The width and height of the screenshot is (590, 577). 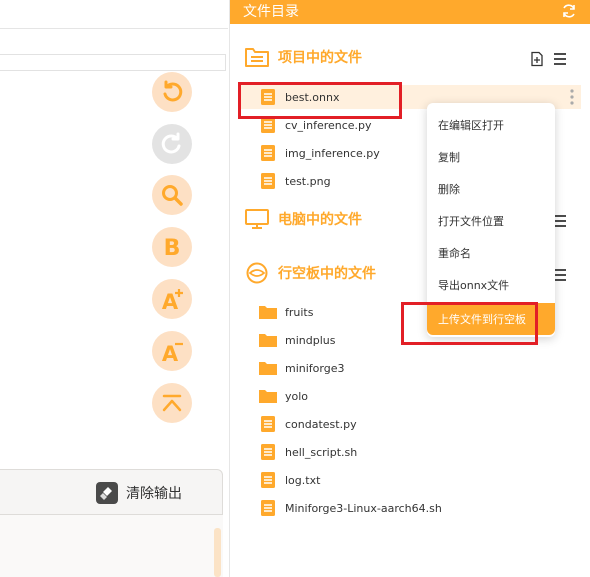 I want to click on file-name: cv_inference.py, so click(x=328, y=125).